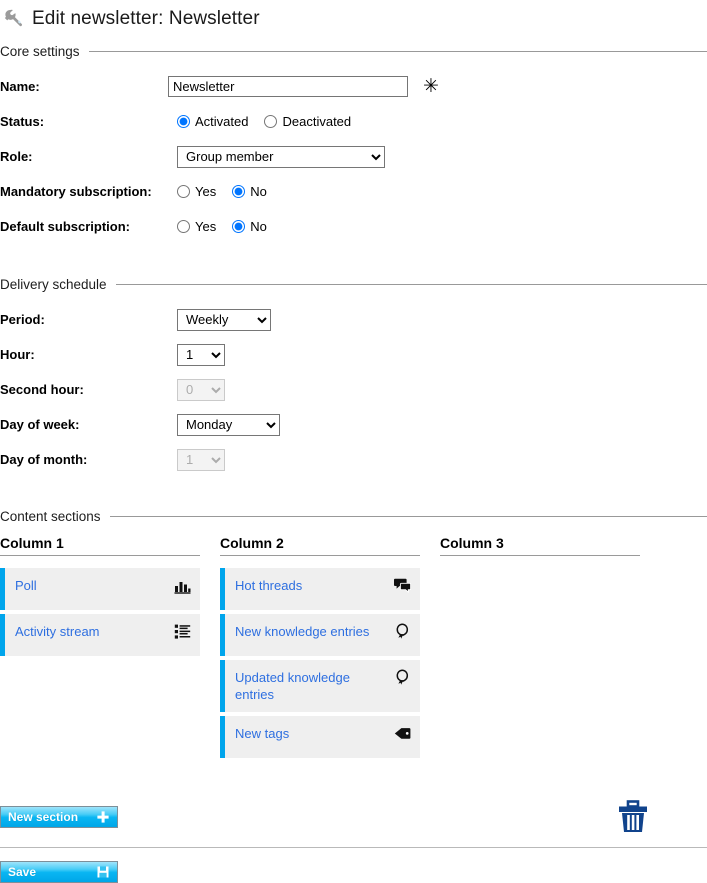 Image resolution: width=707 pixels, height=883 pixels. I want to click on mandatory-label-yes: Yes, so click(205, 191).